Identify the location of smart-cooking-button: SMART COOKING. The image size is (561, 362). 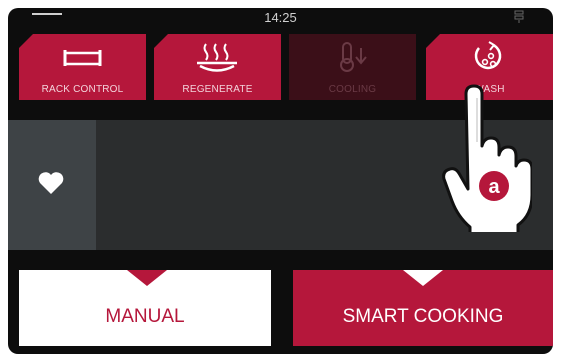
(423, 308).